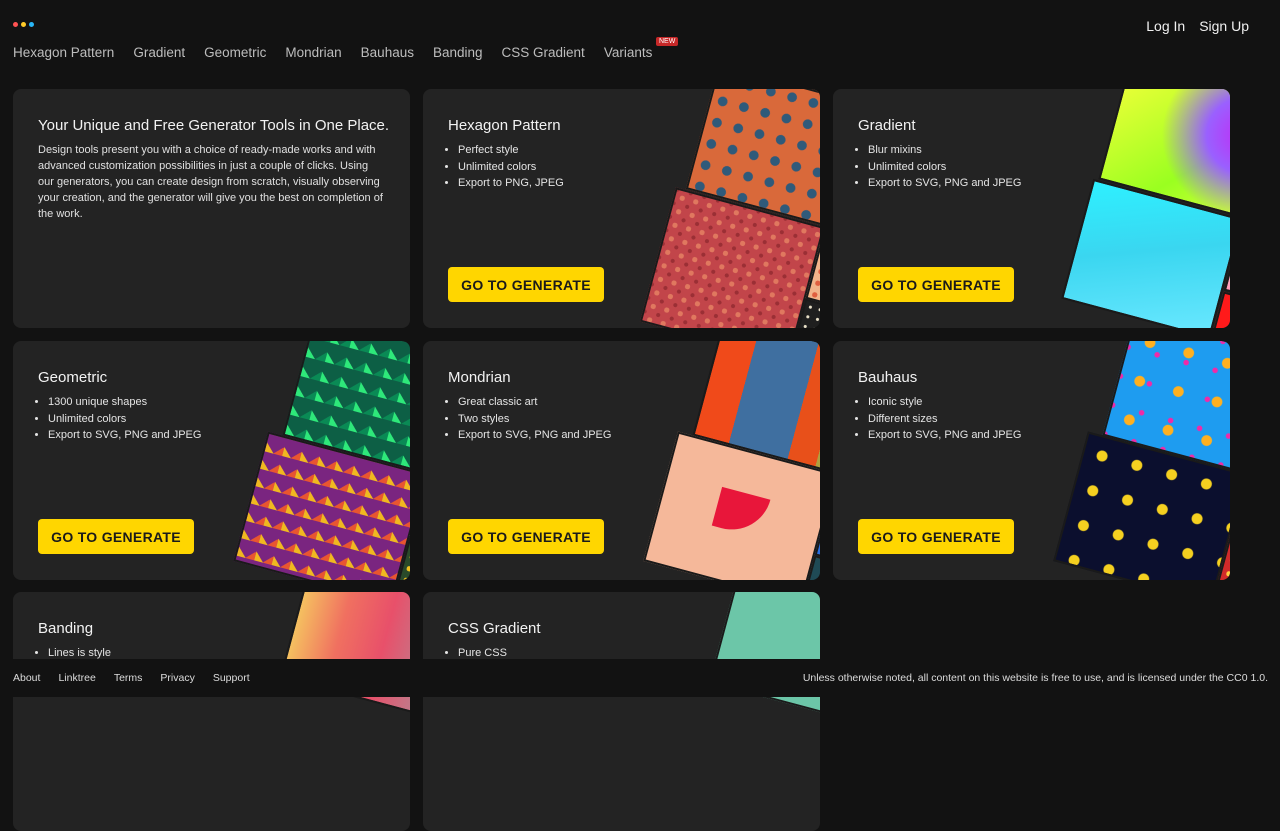 This screenshot has width=1280, height=831. I want to click on footer-link-terms: Terms, so click(128, 678).